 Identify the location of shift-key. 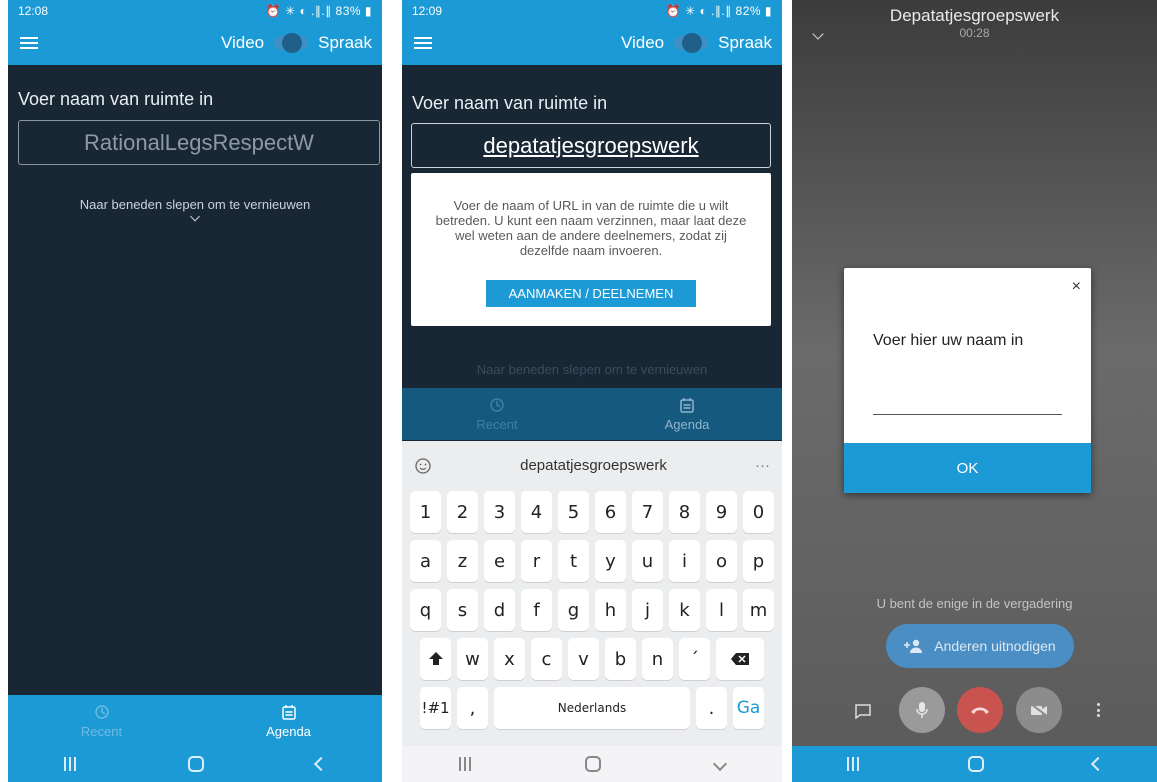
(435, 659).